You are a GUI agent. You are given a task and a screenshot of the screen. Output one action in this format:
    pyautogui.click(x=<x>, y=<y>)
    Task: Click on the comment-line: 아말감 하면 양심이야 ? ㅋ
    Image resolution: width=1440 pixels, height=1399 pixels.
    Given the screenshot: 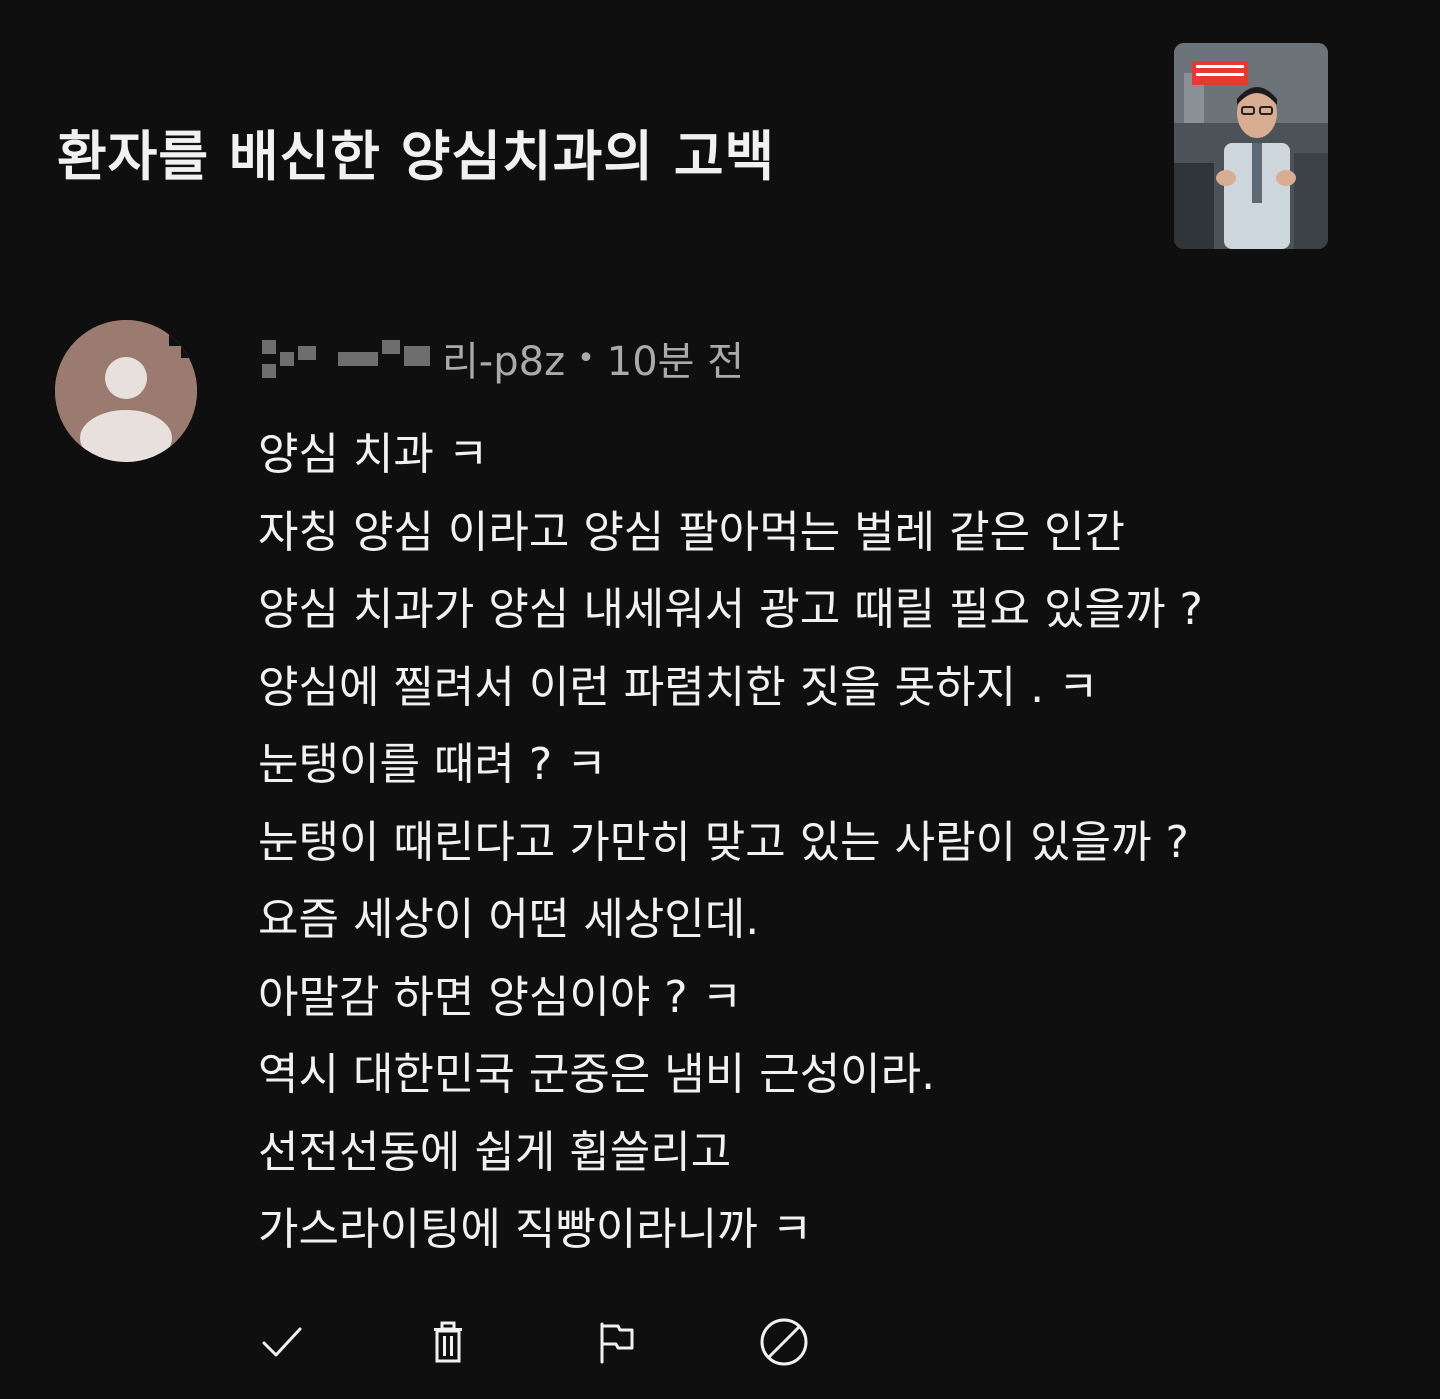 What is the action you would take?
    pyautogui.click(x=500, y=997)
    